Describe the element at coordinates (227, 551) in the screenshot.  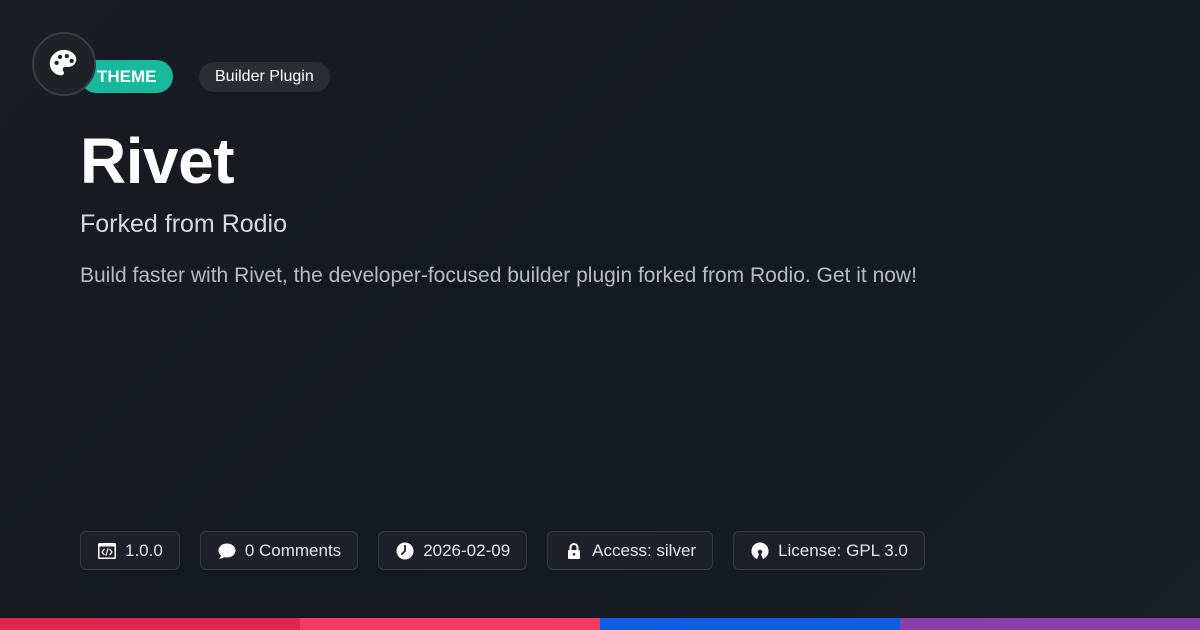
I see `comment-icon` at that location.